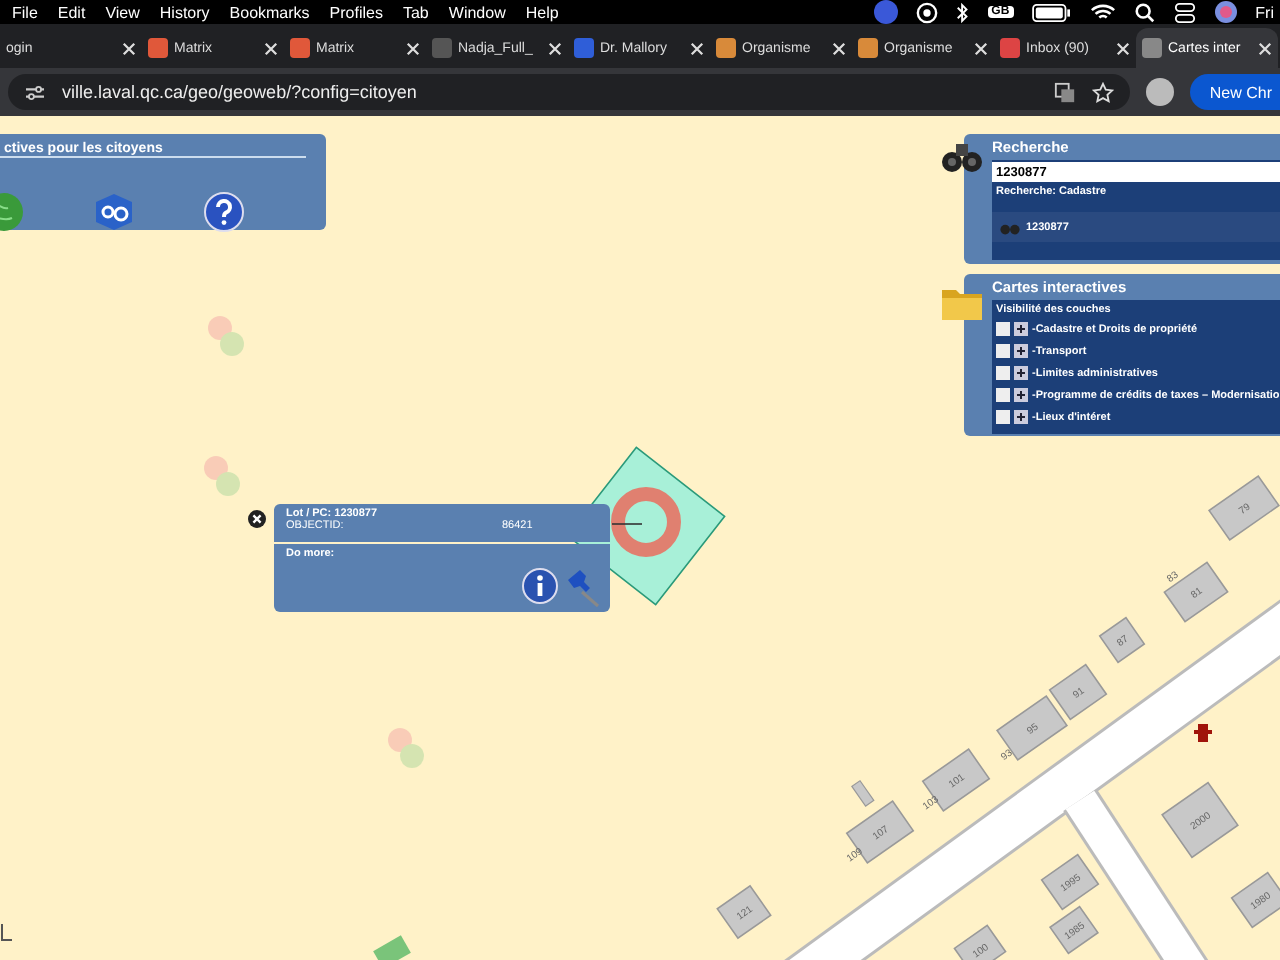  What do you see at coordinates (392, 947) in the screenshot?
I see `lawn-patch` at bounding box center [392, 947].